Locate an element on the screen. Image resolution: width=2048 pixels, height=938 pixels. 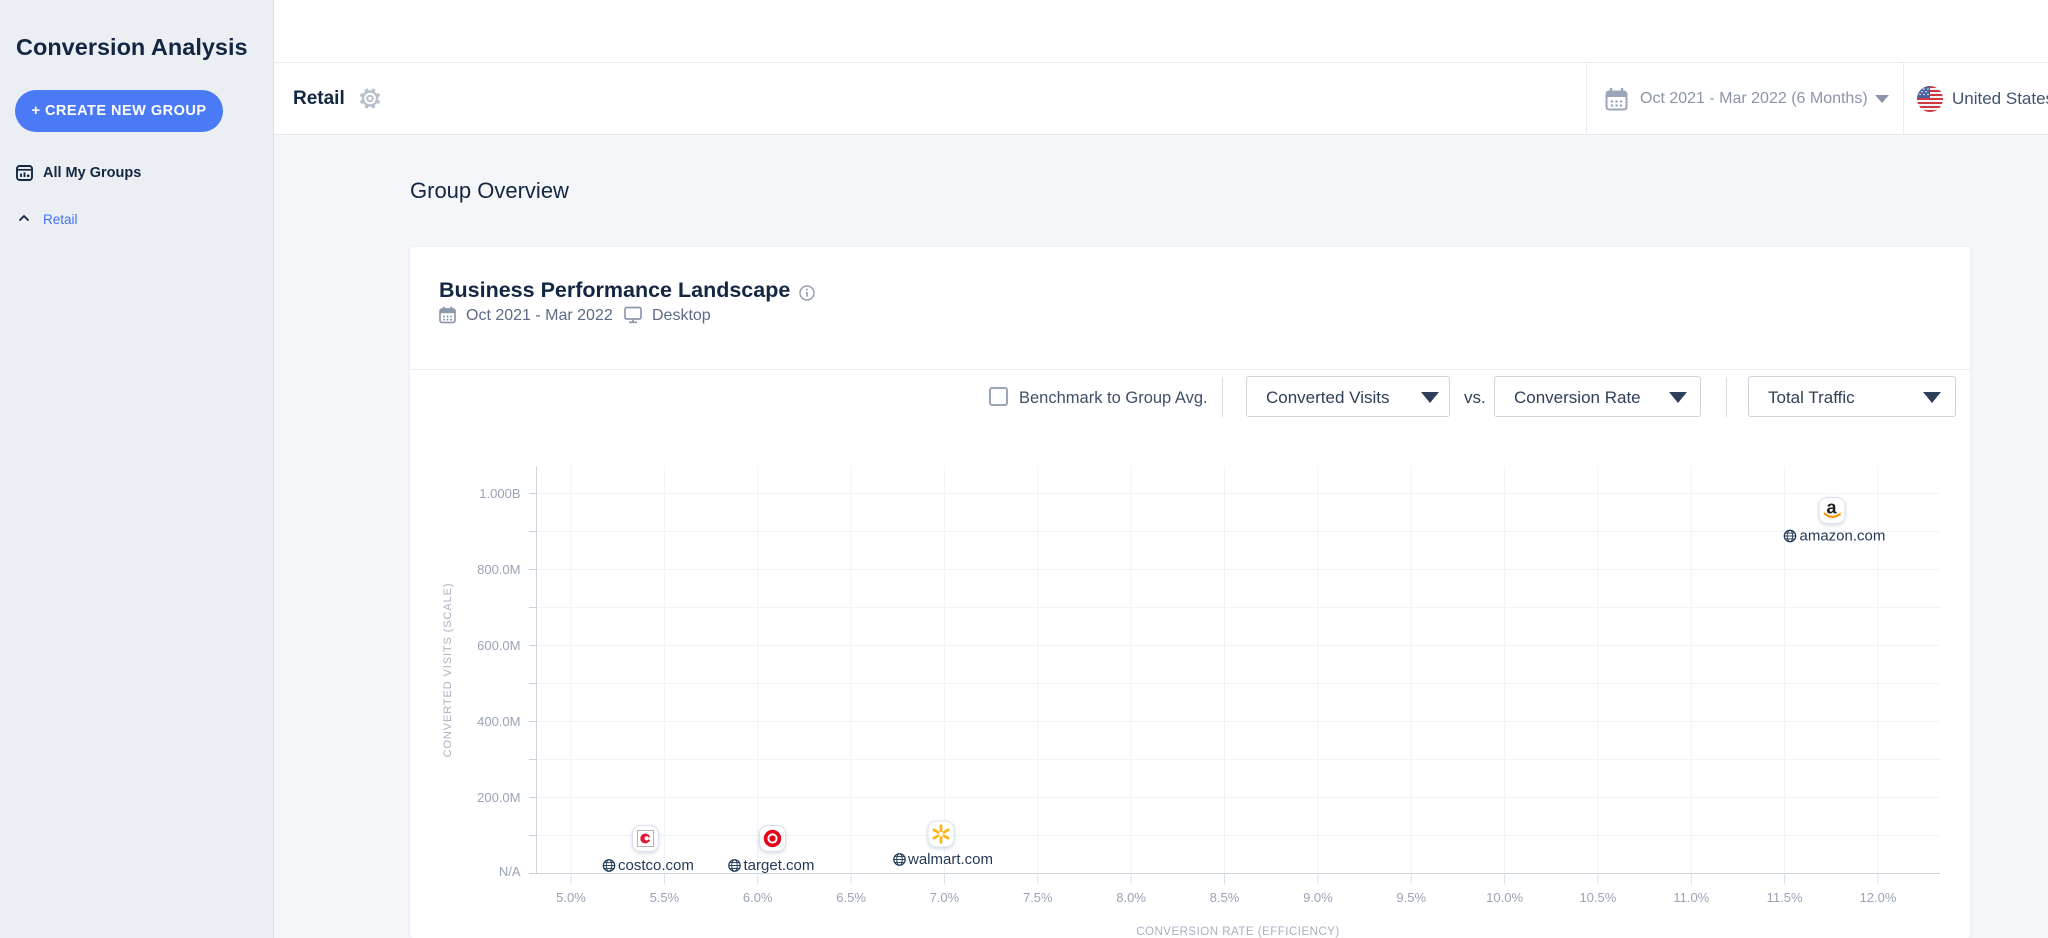
svg-text: amazon.com is located at coordinates (1843, 536).